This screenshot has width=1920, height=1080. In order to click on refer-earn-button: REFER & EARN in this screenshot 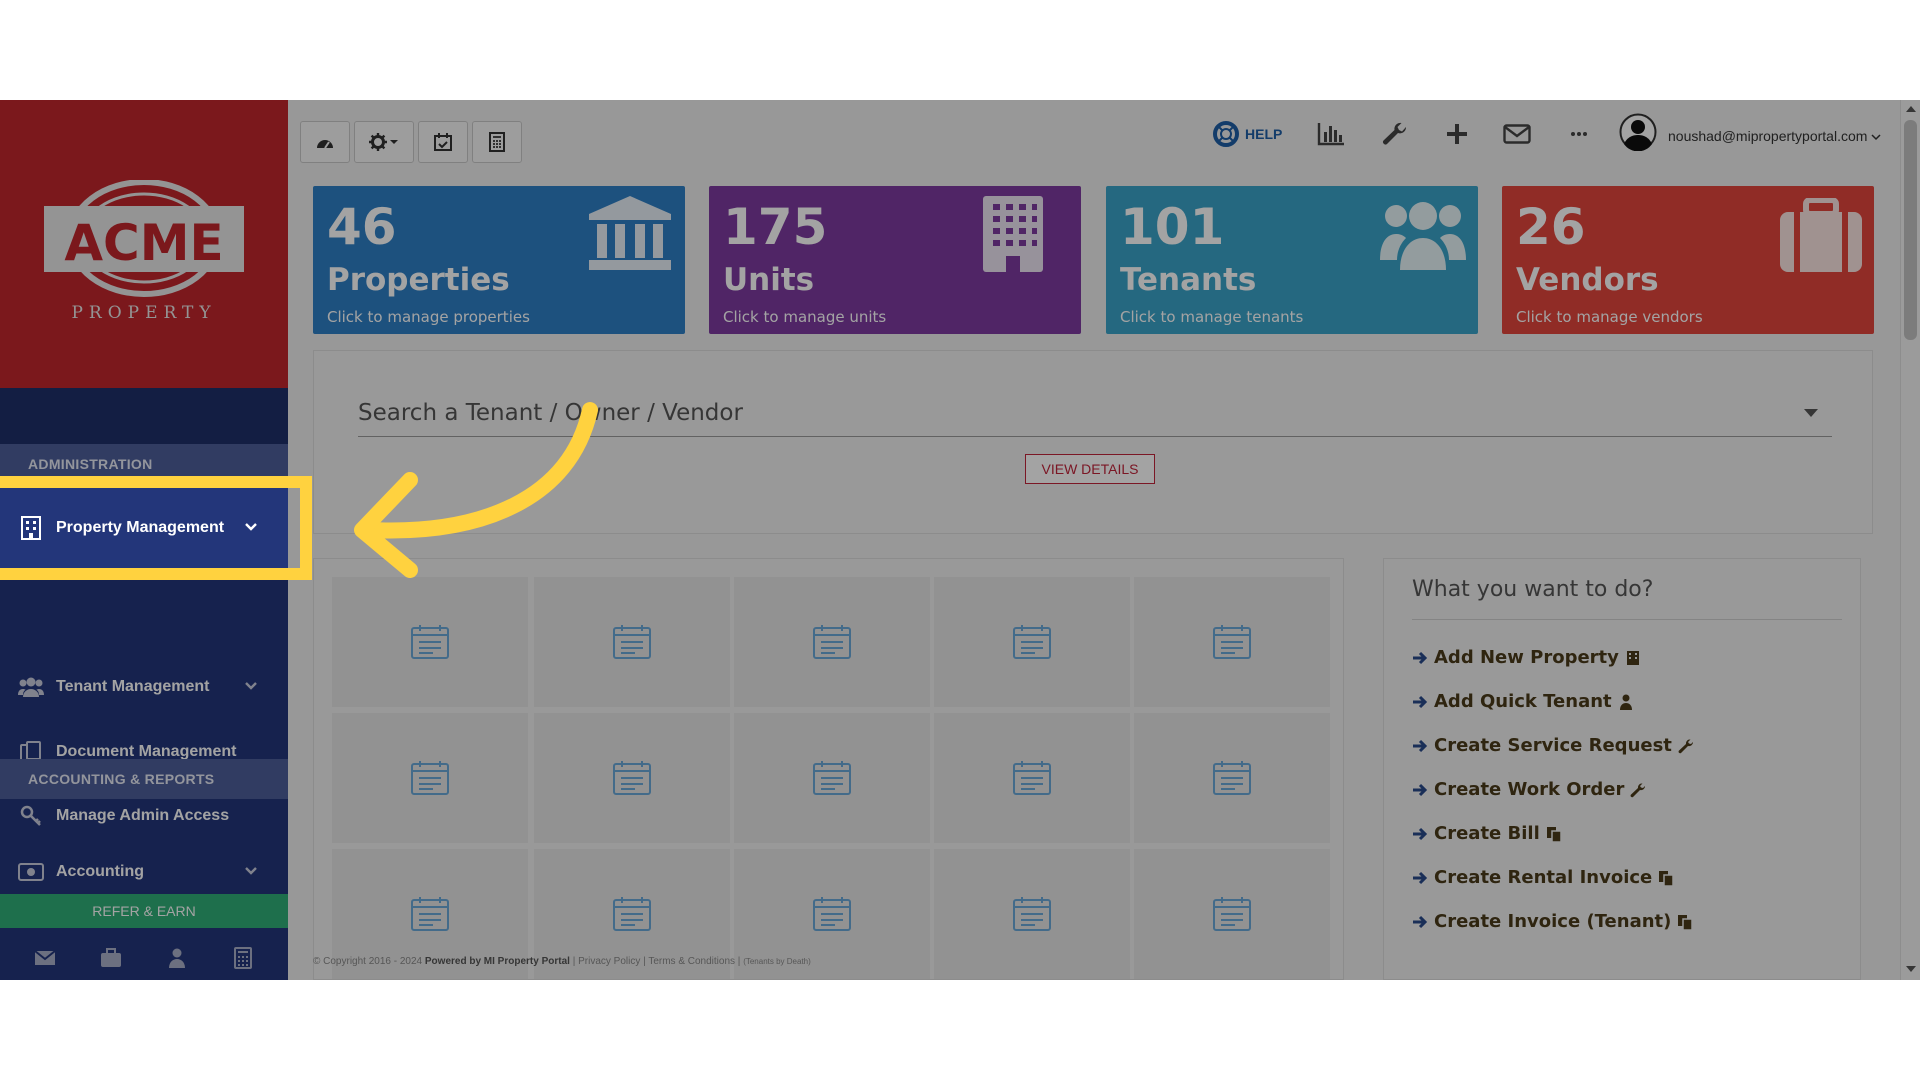, I will do `click(144, 911)`.